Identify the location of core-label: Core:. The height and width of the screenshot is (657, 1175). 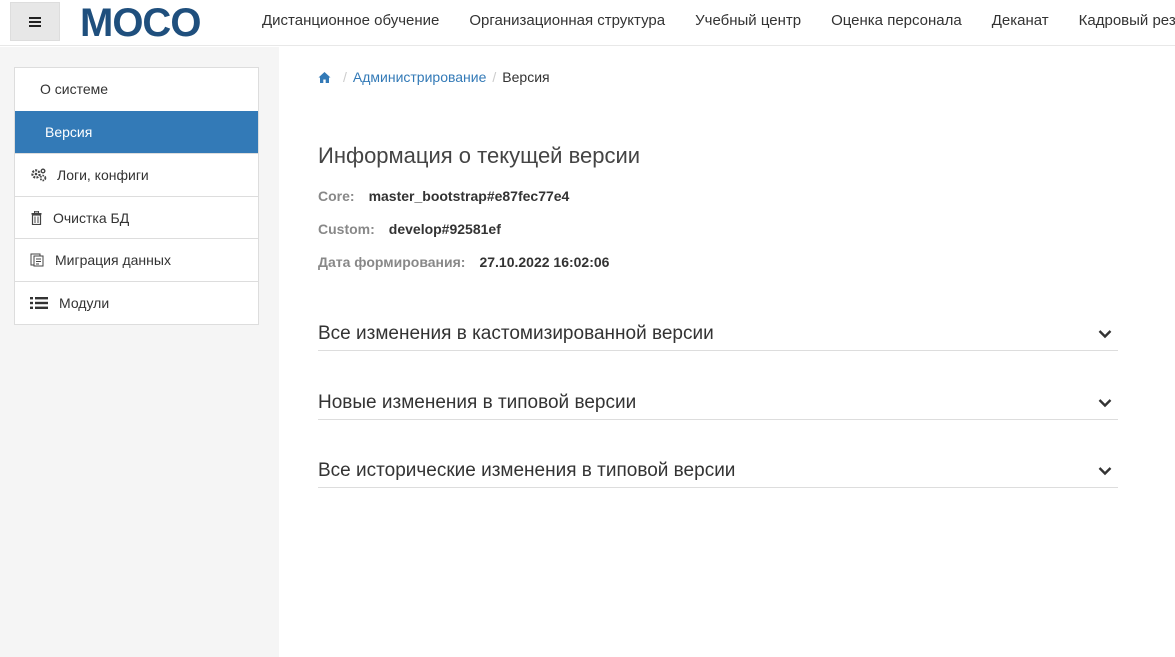
(336, 196).